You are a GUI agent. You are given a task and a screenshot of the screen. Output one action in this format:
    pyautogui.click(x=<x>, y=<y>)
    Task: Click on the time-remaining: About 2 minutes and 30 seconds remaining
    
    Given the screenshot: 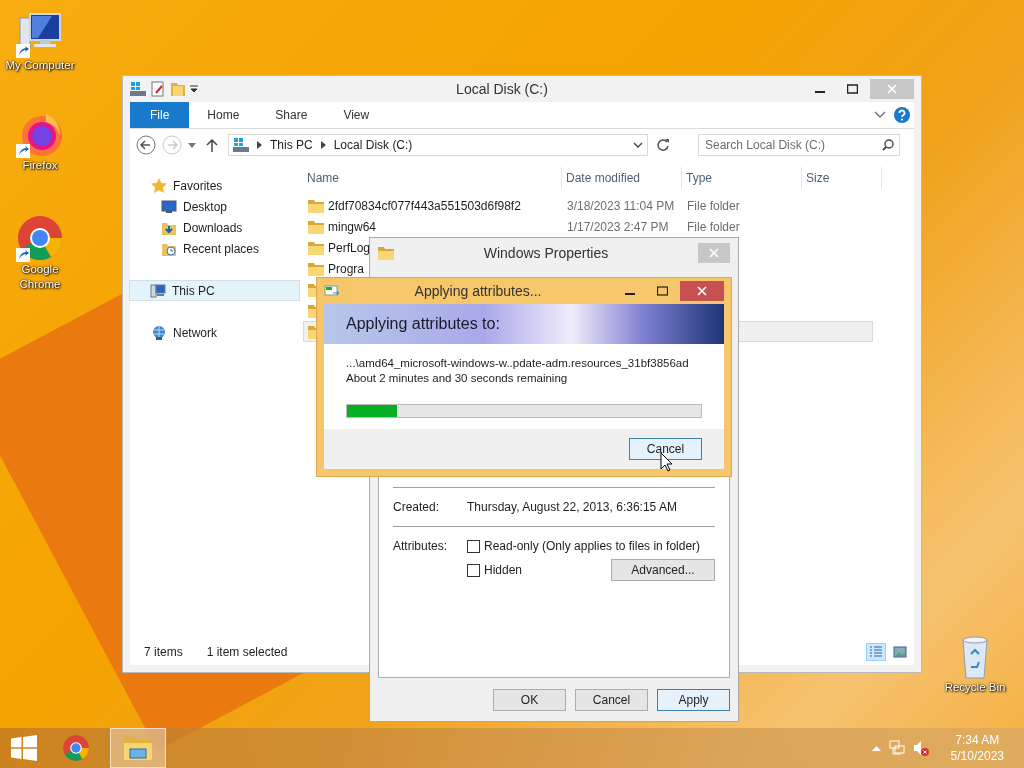 What is the action you would take?
    pyautogui.click(x=457, y=378)
    